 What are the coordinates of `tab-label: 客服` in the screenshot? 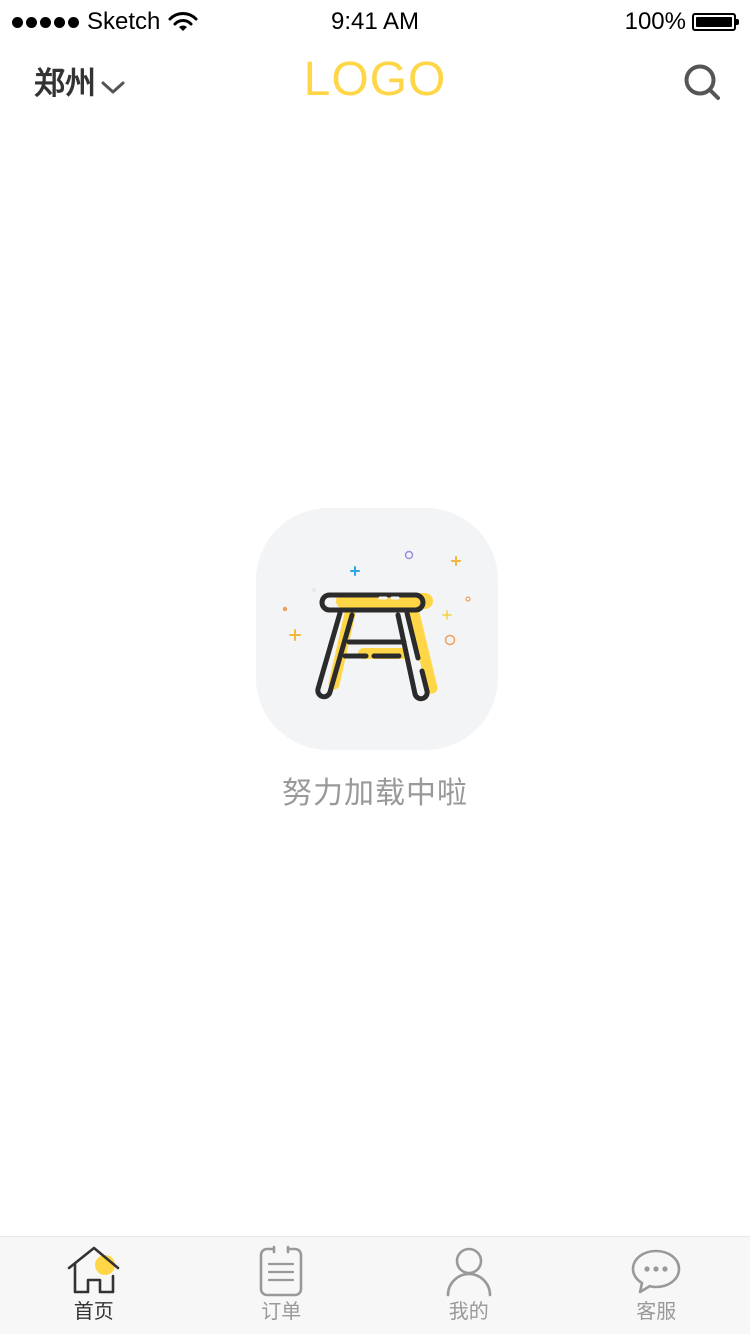 It's located at (656, 1312).